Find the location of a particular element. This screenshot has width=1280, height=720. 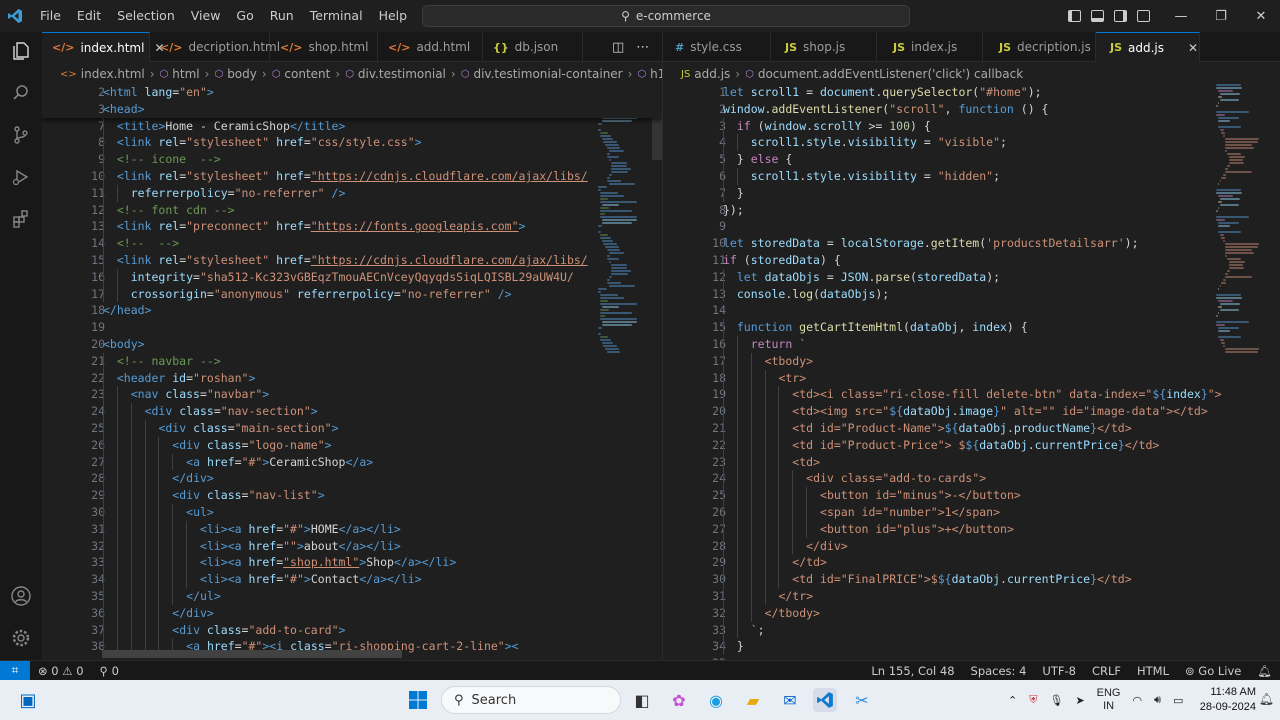

code-line: 33 `; is located at coordinates (971, 630).